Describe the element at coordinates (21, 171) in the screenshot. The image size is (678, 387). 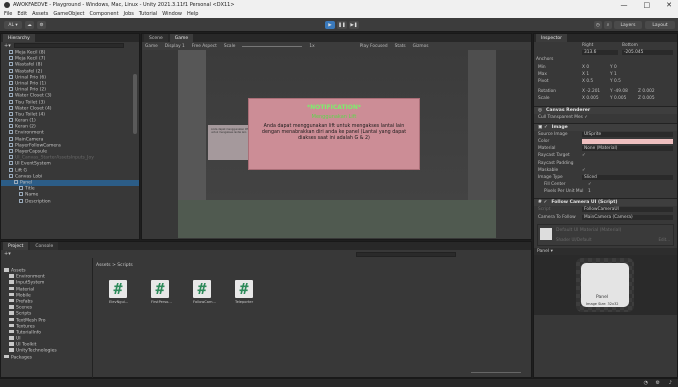
I see `hierarchy-item-label: Lift G` at that location.